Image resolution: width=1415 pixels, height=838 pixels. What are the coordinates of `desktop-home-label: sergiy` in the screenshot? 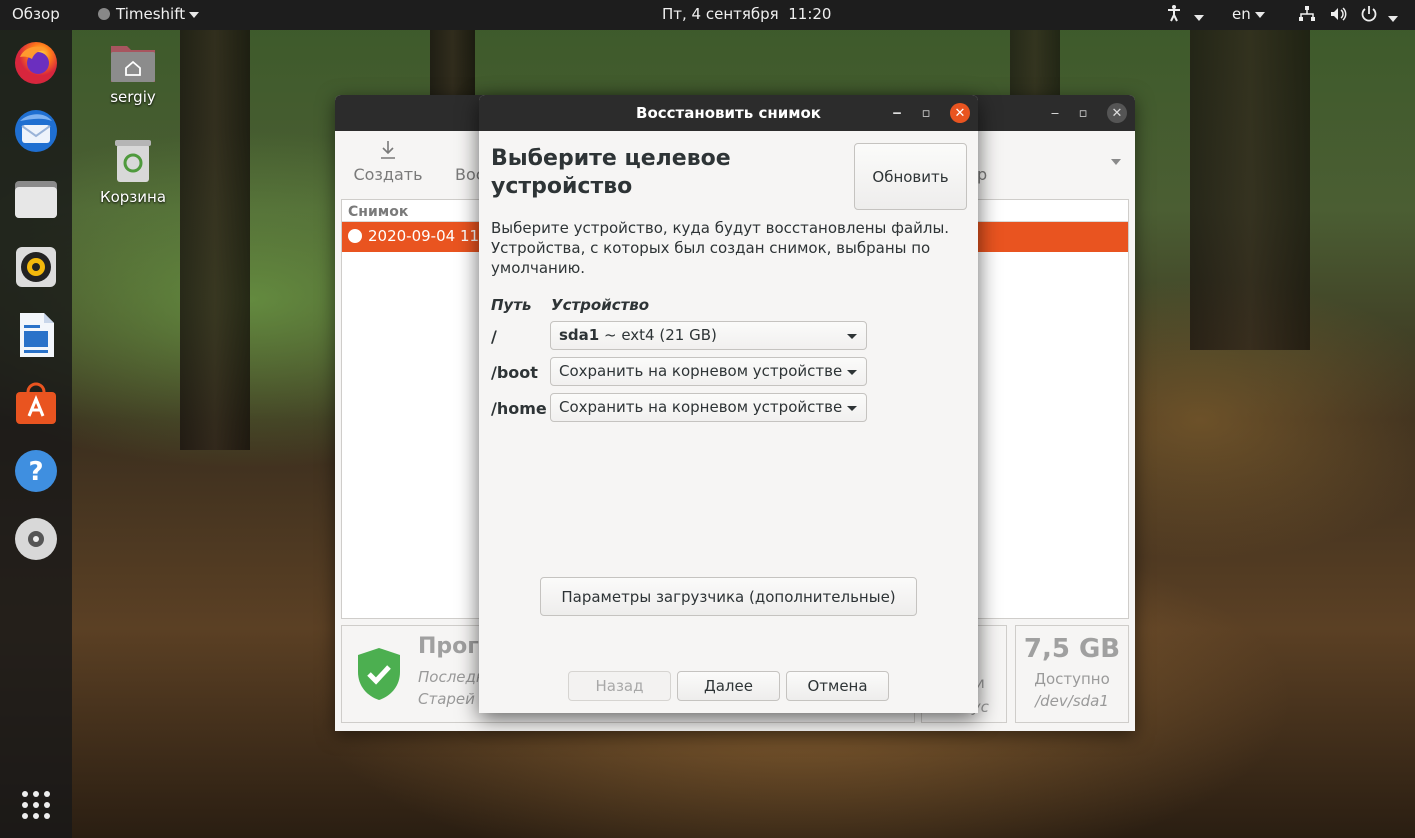 It's located at (133, 97).